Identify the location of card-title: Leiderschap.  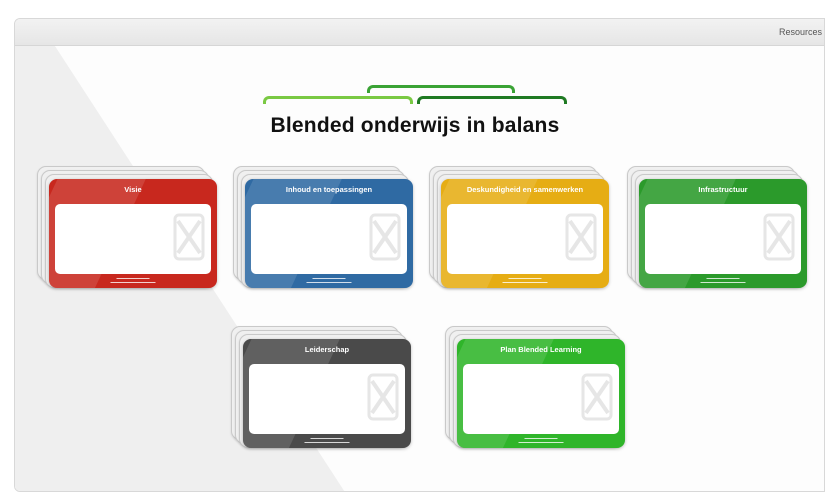
(327, 349).